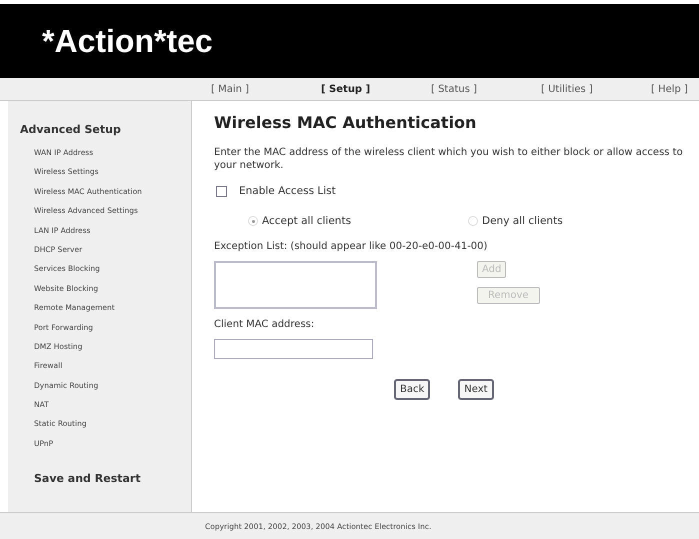 The height and width of the screenshot is (539, 699). Describe the element at coordinates (476, 389) in the screenshot. I see `nav-button: Next` at that location.